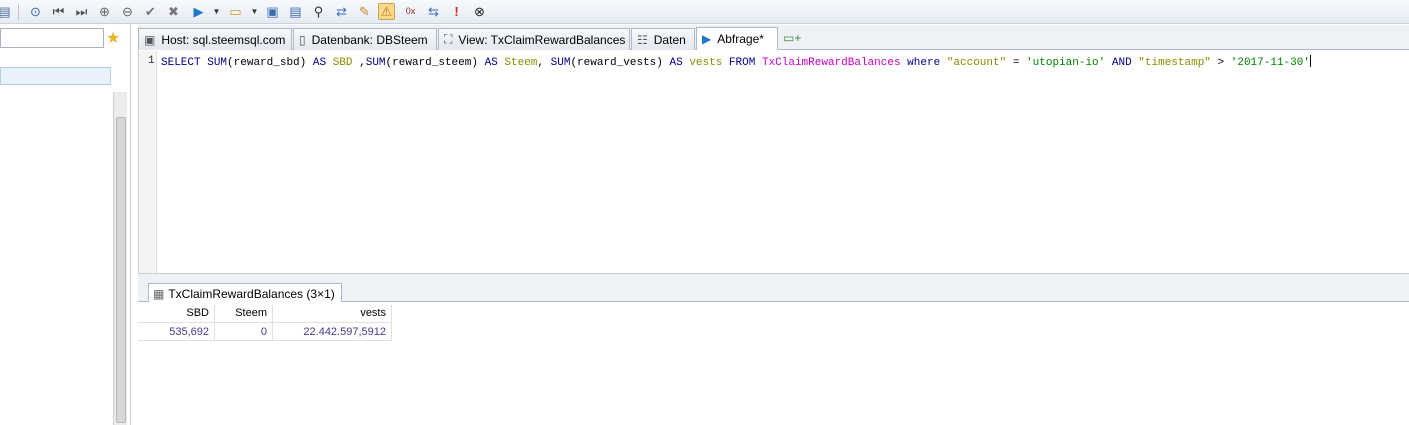  I want to click on sql-token: reward_vests, so click(617, 63).